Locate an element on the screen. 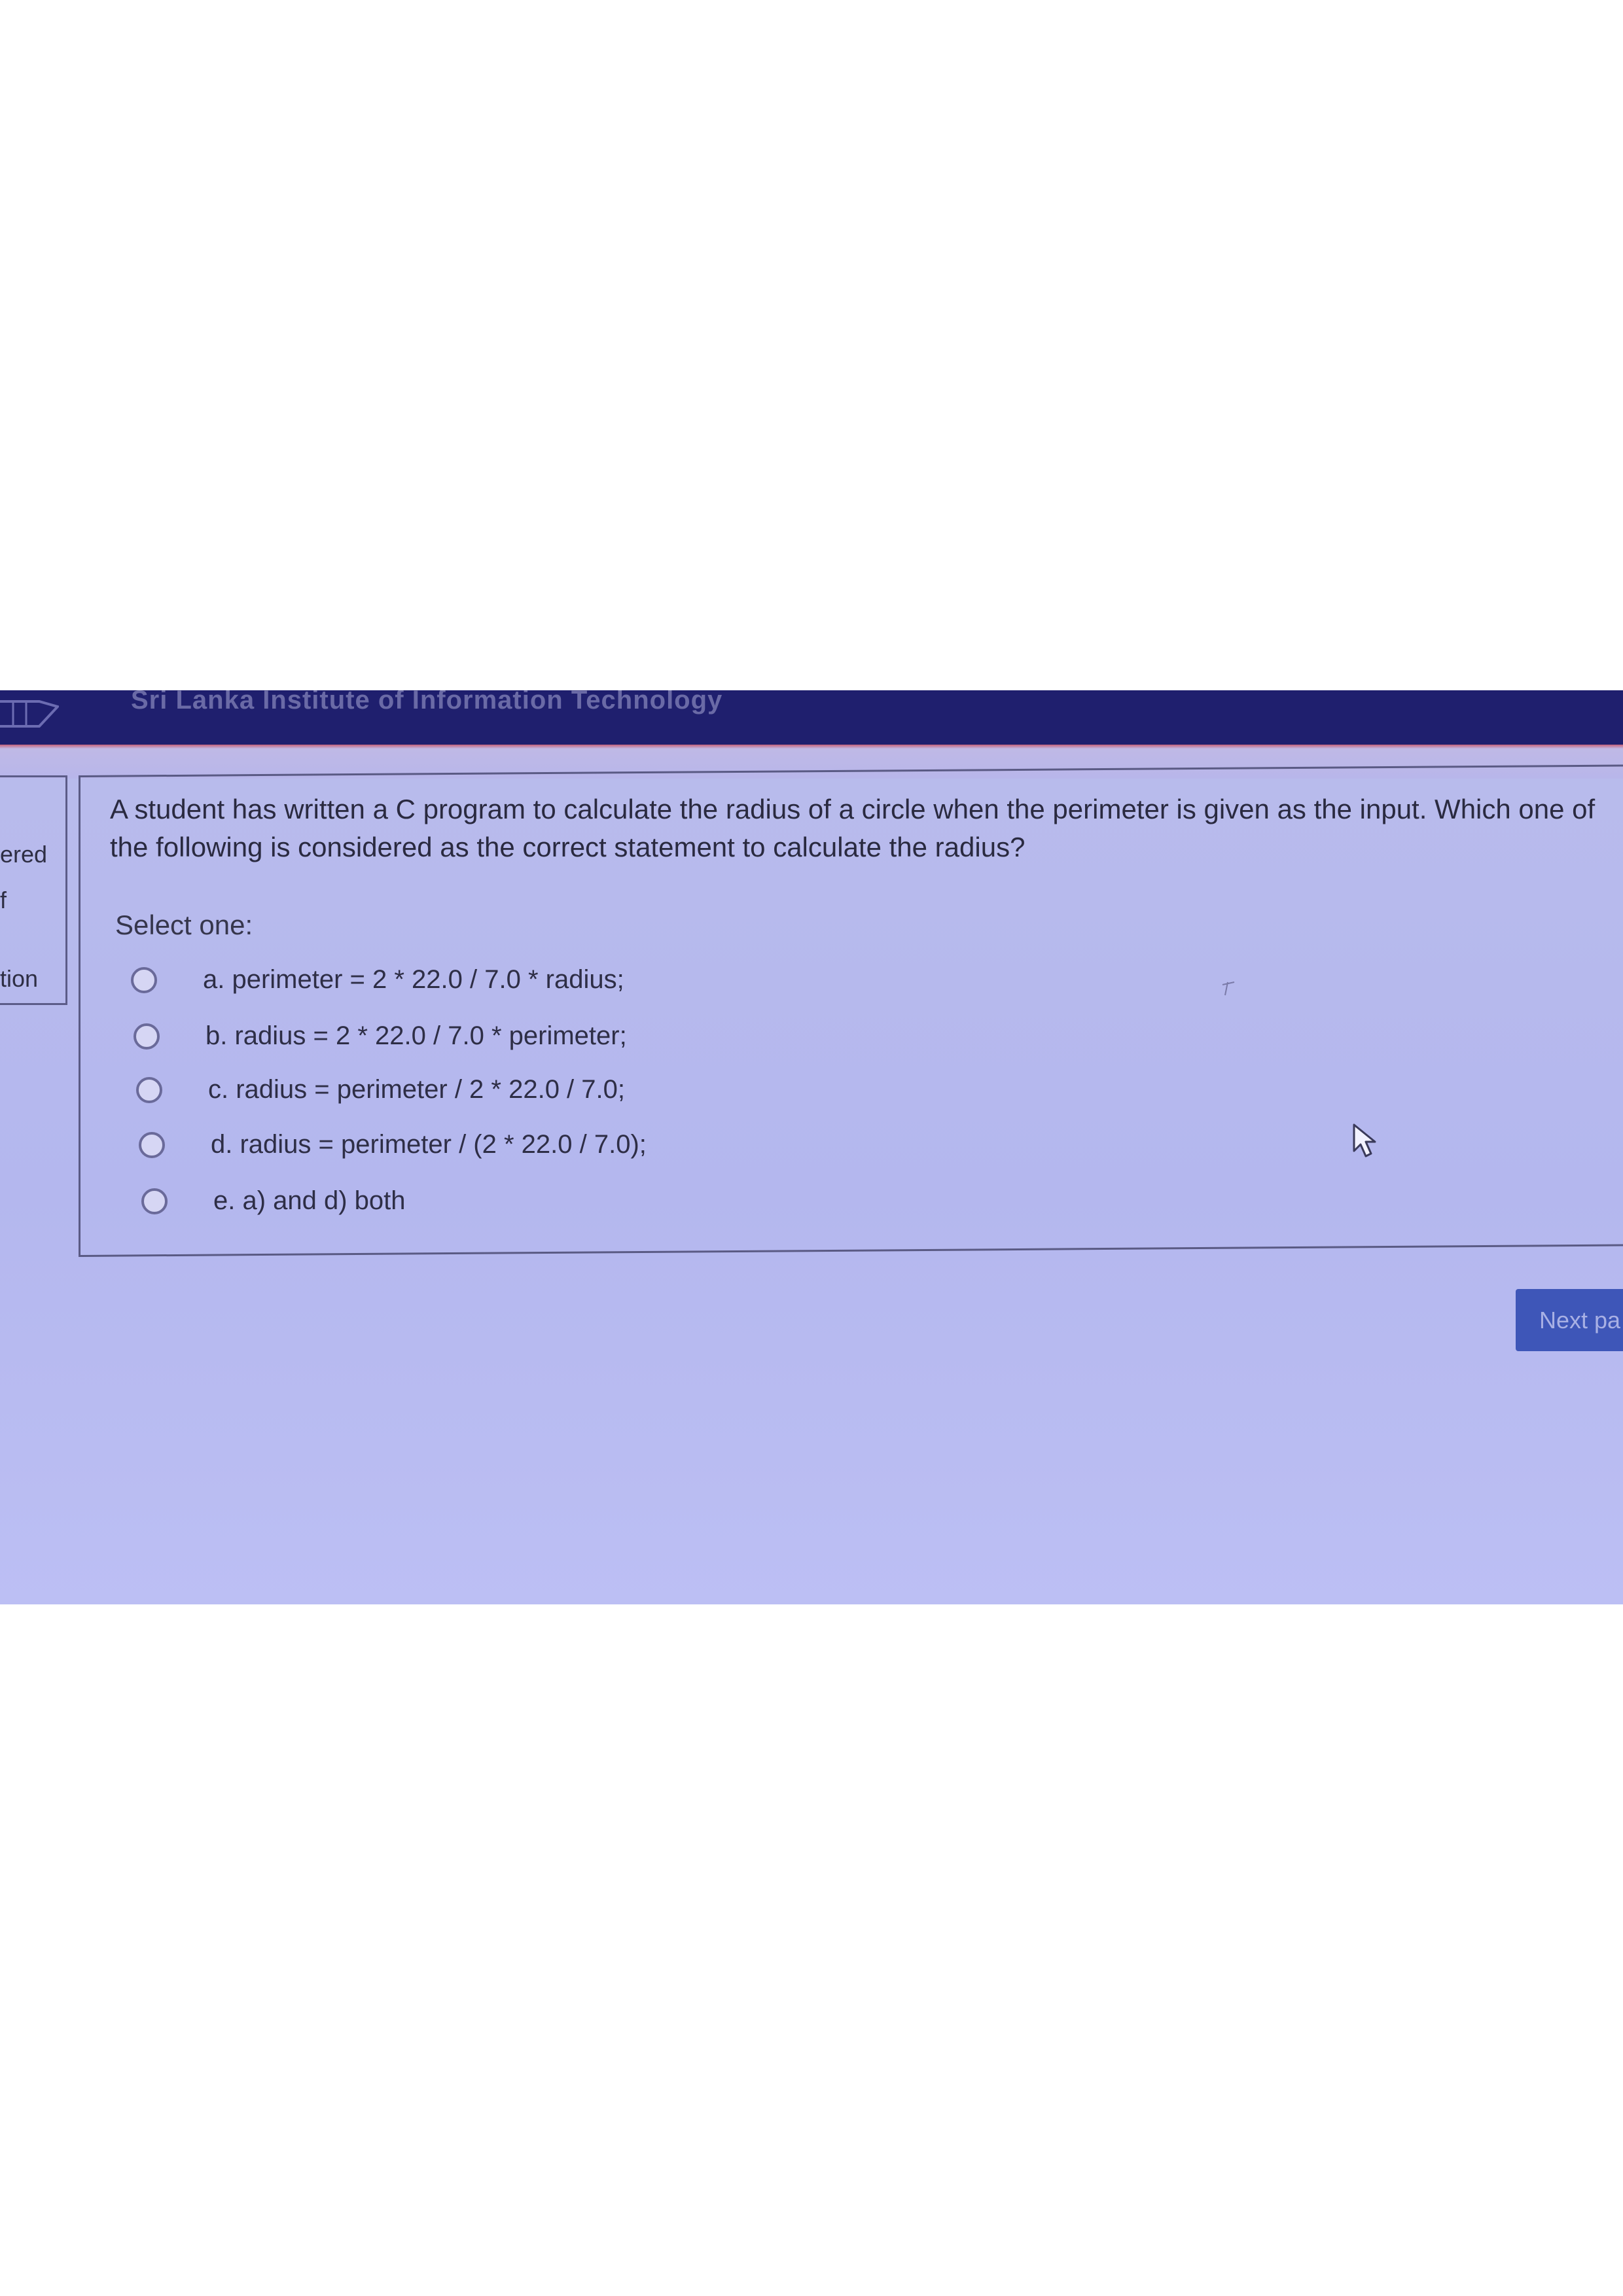 The width and height of the screenshot is (1623, 2296). answer-option-e: e. a) and d) both is located at coordinates (273, 1201).